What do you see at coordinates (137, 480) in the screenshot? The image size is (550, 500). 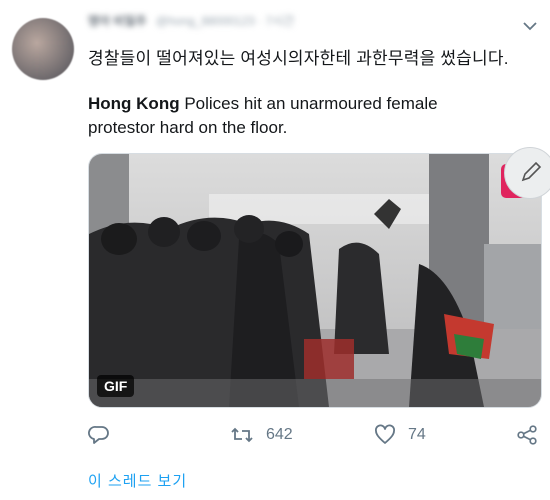 I see `show-thread-link: 이 스레드 보기` at bounding box center [137, 480].